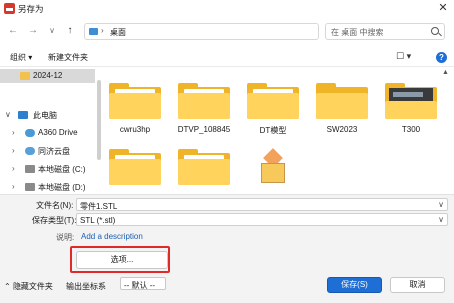 This screenshot has width=454, height=303. I want to click on sidebar-item-label: A360 Drive, so click(58, 132).